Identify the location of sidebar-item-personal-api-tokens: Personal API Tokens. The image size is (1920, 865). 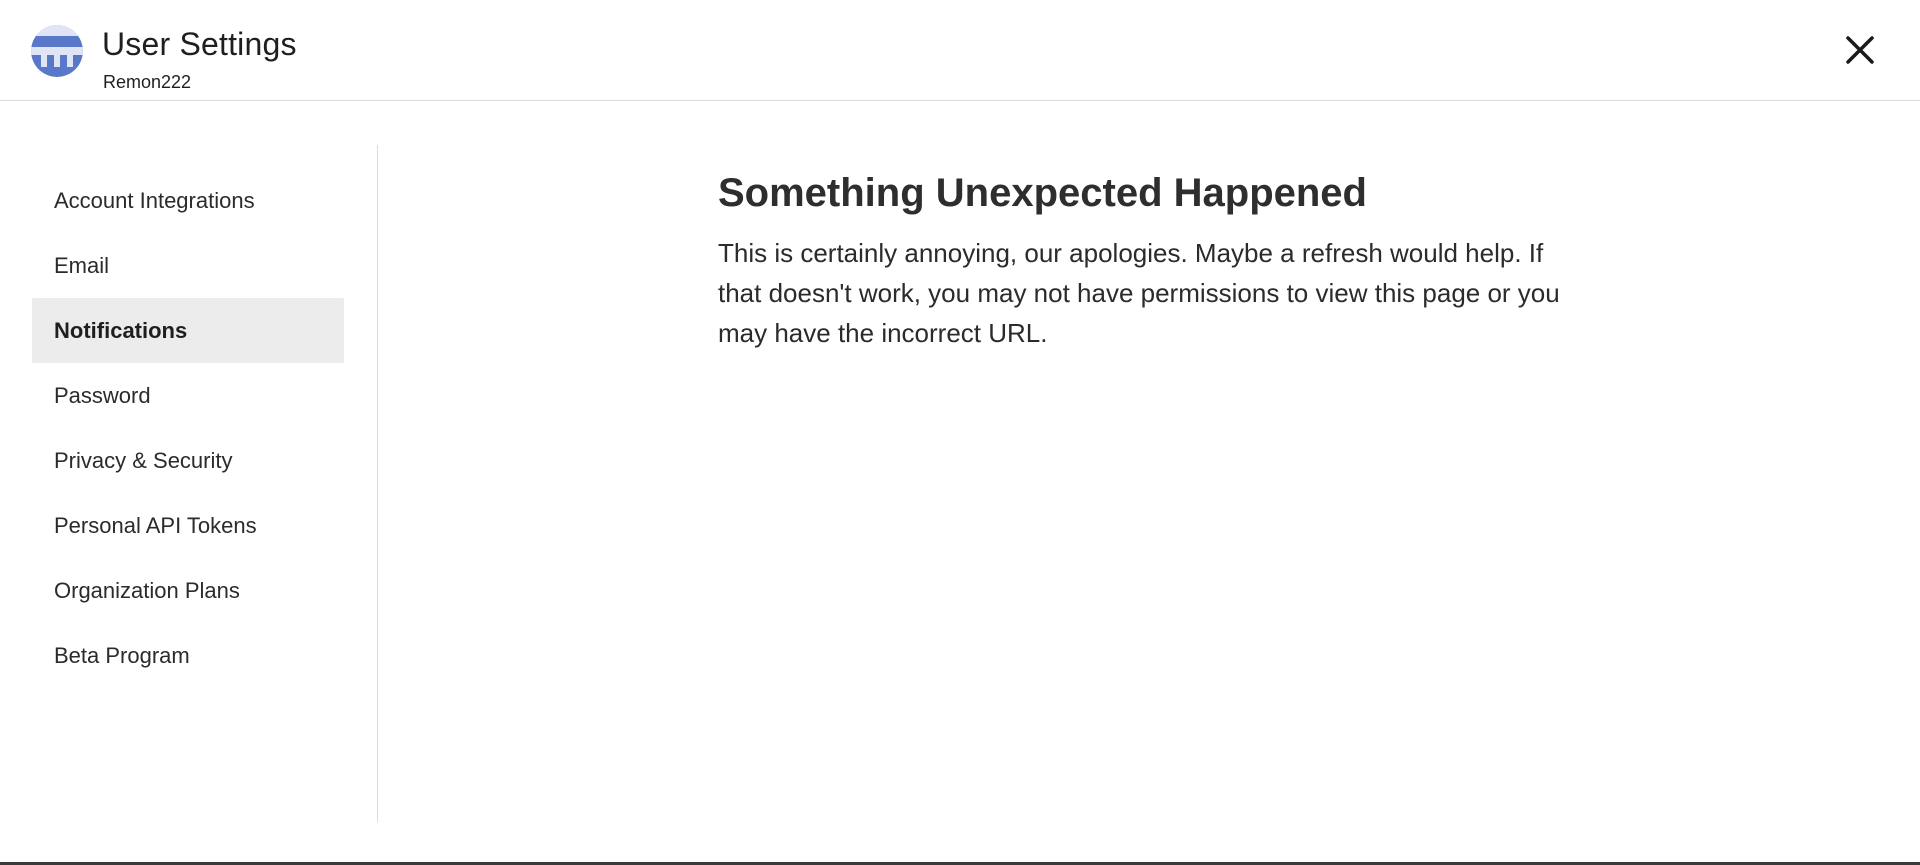
(188, 525).